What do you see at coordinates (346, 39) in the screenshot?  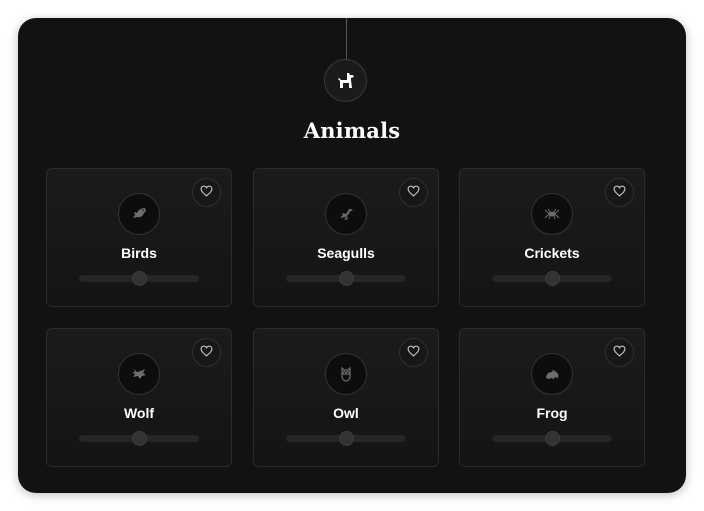 I see `hanging-line` at bounding box center [346, 39].